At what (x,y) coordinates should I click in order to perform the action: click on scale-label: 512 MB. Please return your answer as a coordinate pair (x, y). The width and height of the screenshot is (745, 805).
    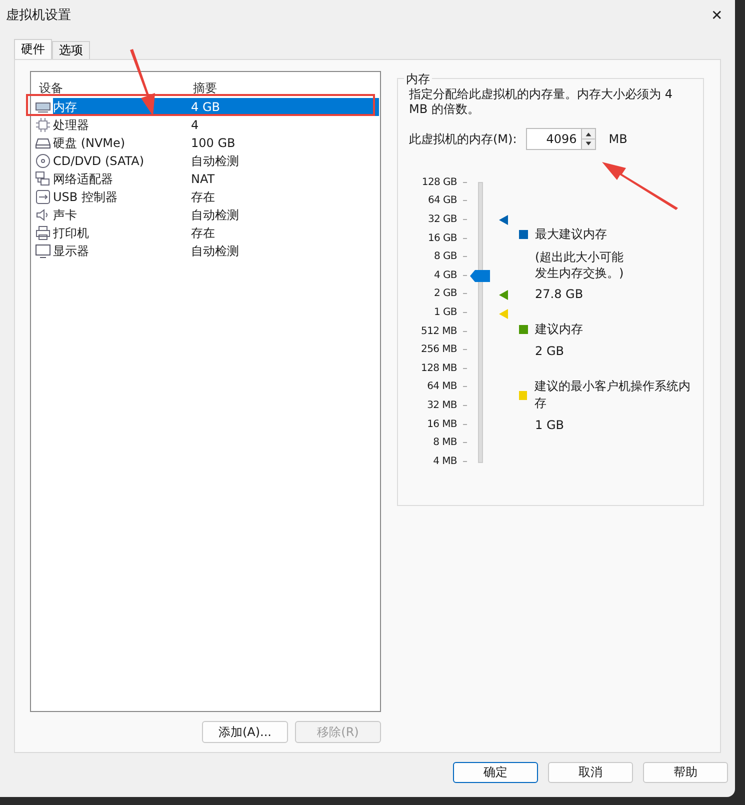
    Looking at the image, I should click on (439, 331).